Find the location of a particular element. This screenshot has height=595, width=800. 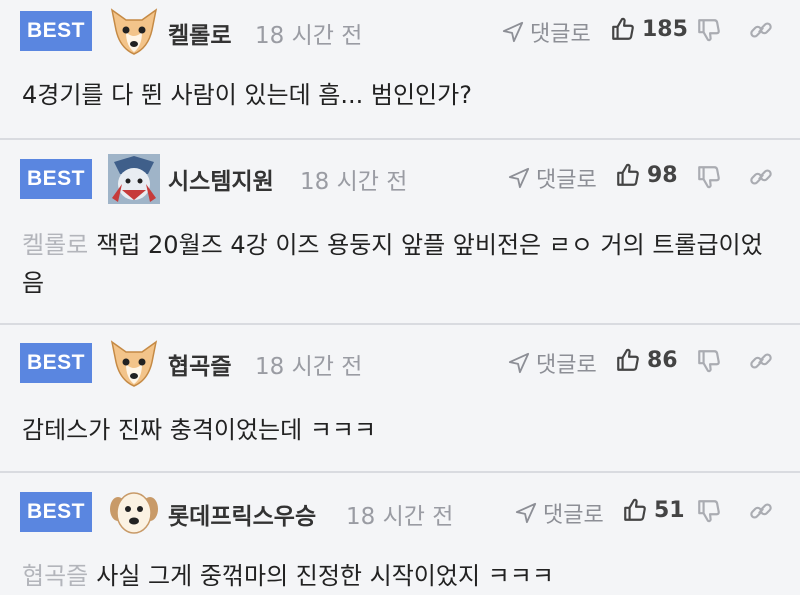

comment-body: 감테스가 진짜 충격이었는데 ㅋㅋㅋ is located at coordinates (199, 430).